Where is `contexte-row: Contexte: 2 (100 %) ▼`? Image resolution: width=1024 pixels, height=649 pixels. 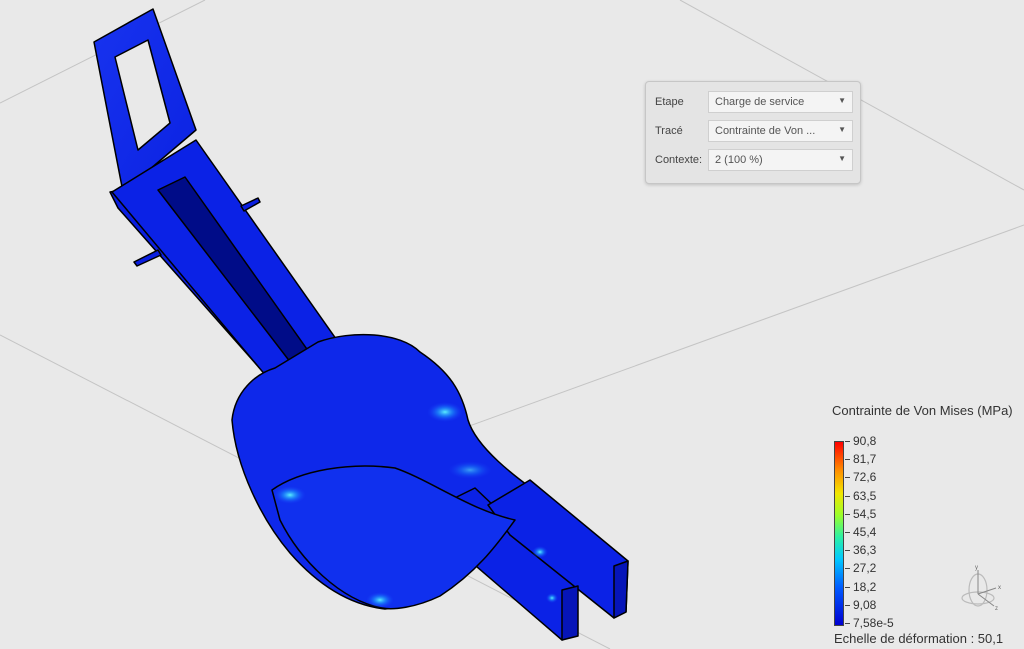 contexte-row: Contexte: 2 (100 %) ▼ is located at coordinates (753, 161).